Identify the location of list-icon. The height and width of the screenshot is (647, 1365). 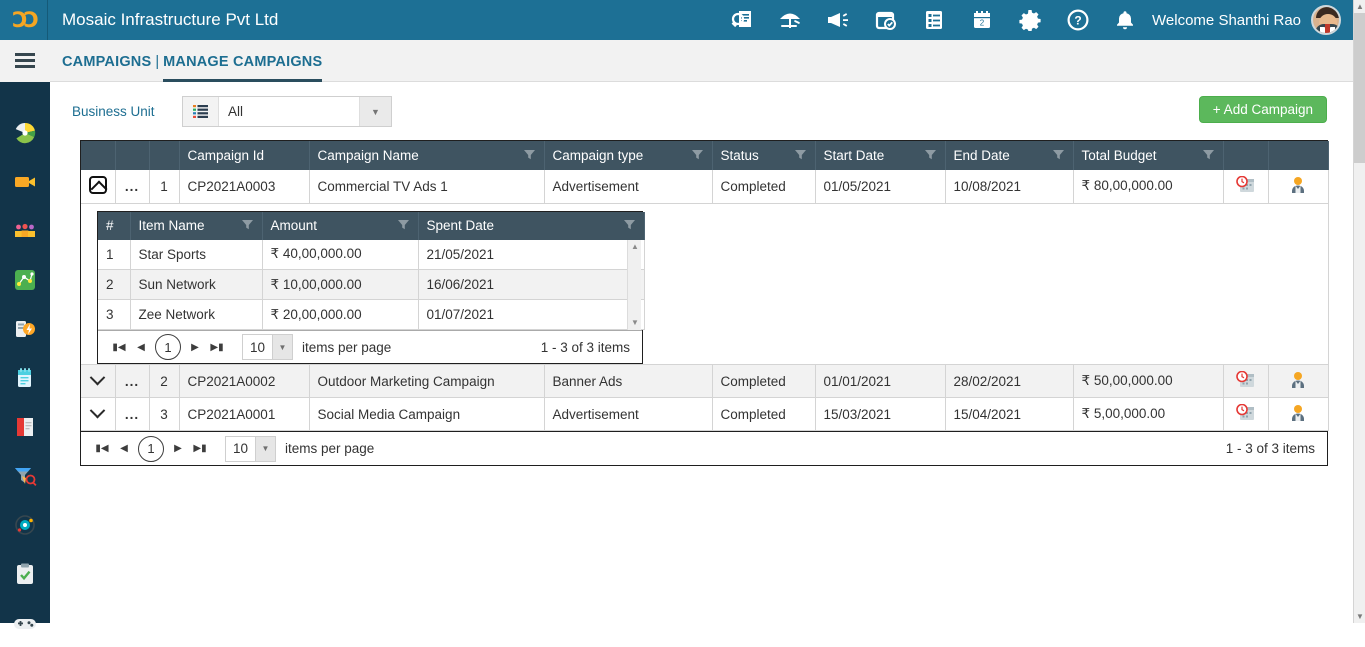
(201, 111).